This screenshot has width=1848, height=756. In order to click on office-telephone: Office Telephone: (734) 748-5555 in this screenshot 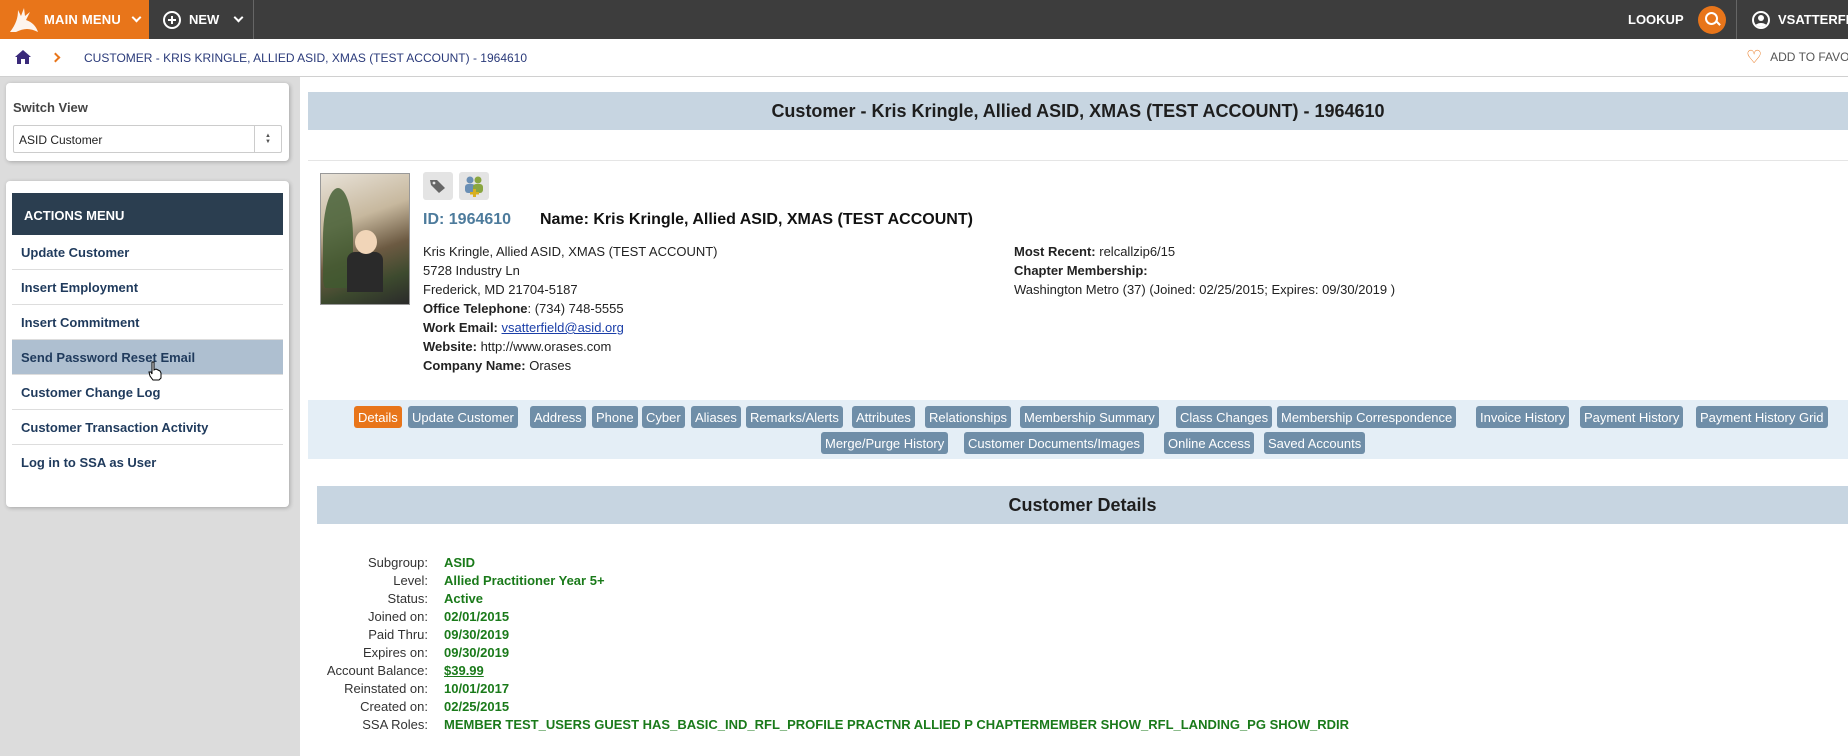, I will do `click(523, 308)`.